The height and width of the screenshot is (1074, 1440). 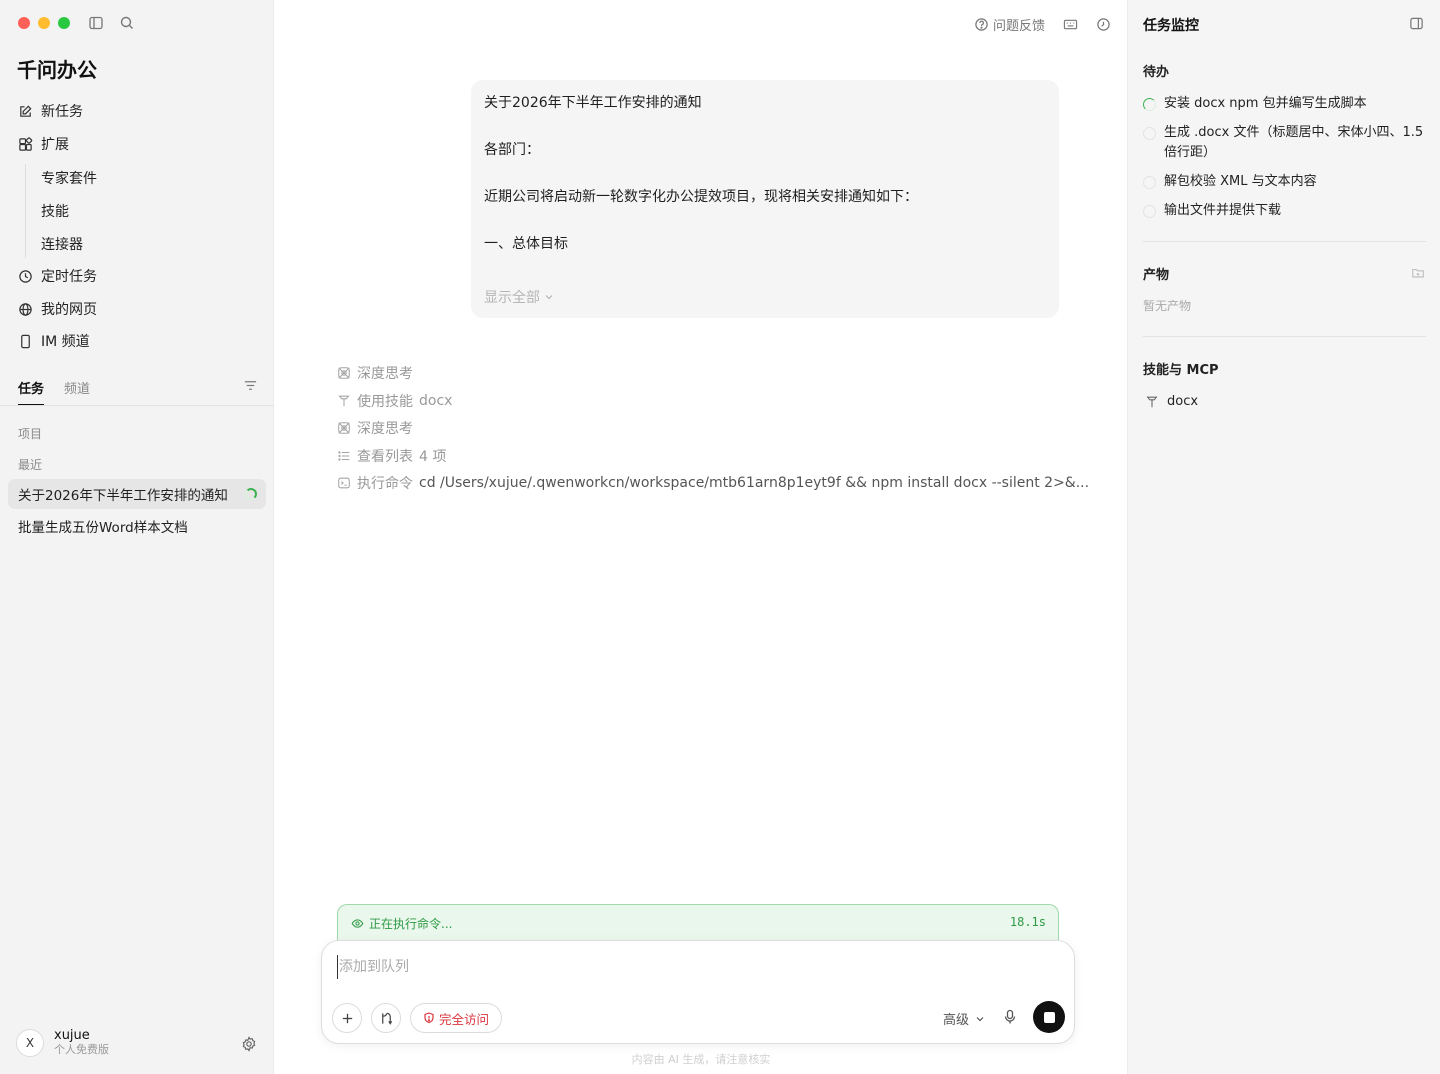 I want to click on stop-button, so click(x=1049, y=1017).